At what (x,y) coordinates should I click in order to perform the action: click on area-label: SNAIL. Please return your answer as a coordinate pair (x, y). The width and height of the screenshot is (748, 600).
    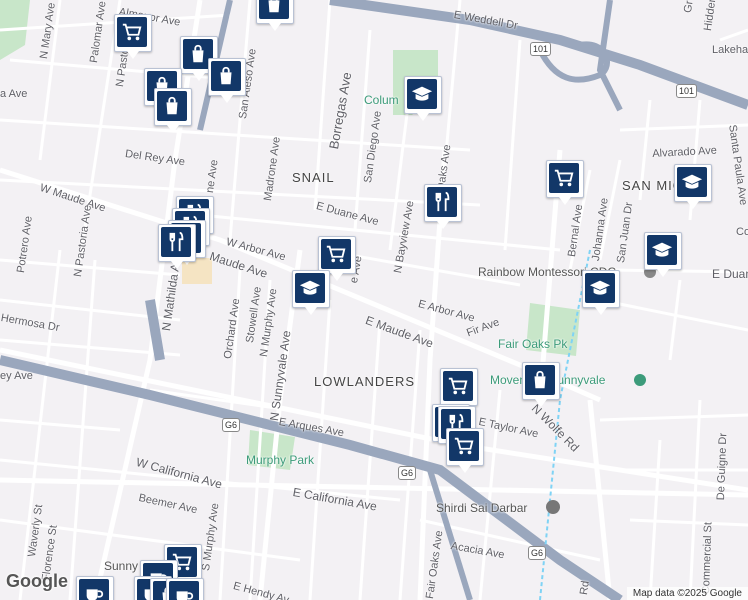
    Looking at the image, I should click on (313, 177).